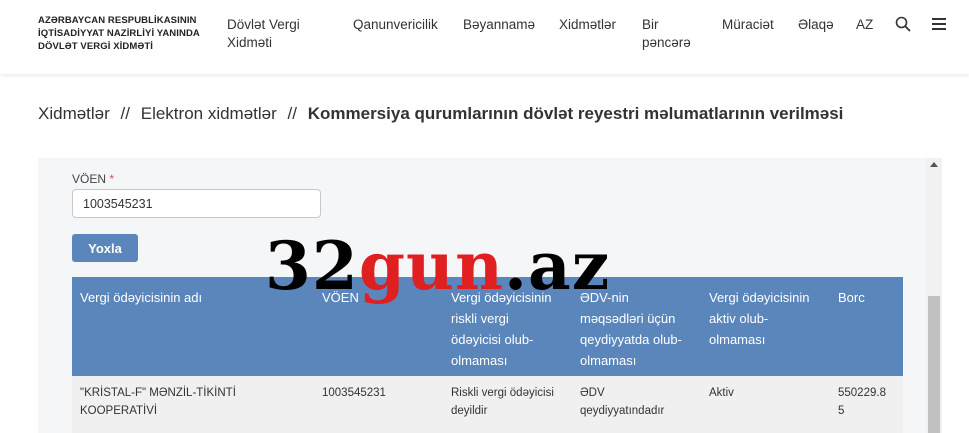 Image resolution: width=969 pixels, height=433 pixels. Describe the element at coordinates (739, 318) in the screenshot. I see `header-text: aktiv olub-` at that location.